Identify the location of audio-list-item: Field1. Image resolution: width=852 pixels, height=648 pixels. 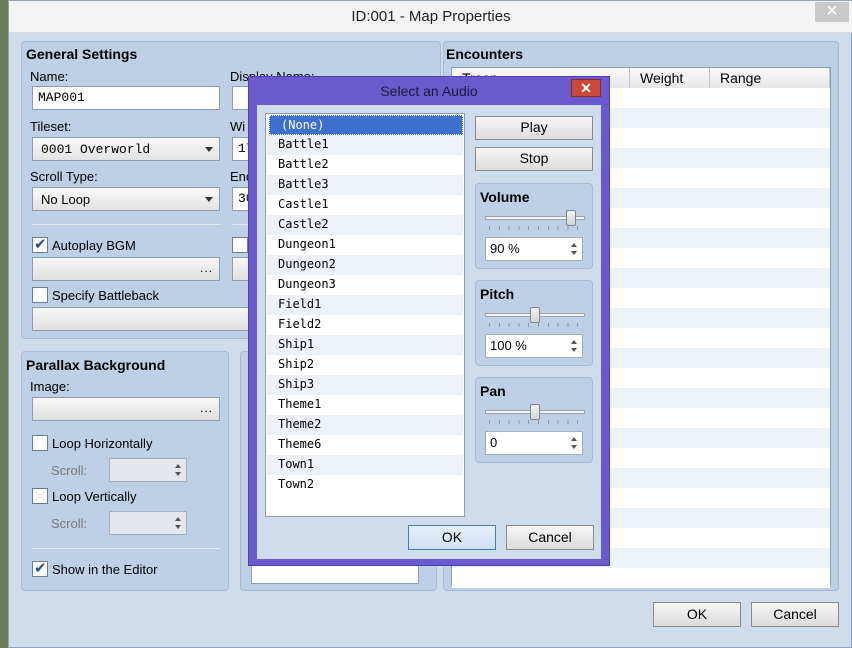
(365, 305).